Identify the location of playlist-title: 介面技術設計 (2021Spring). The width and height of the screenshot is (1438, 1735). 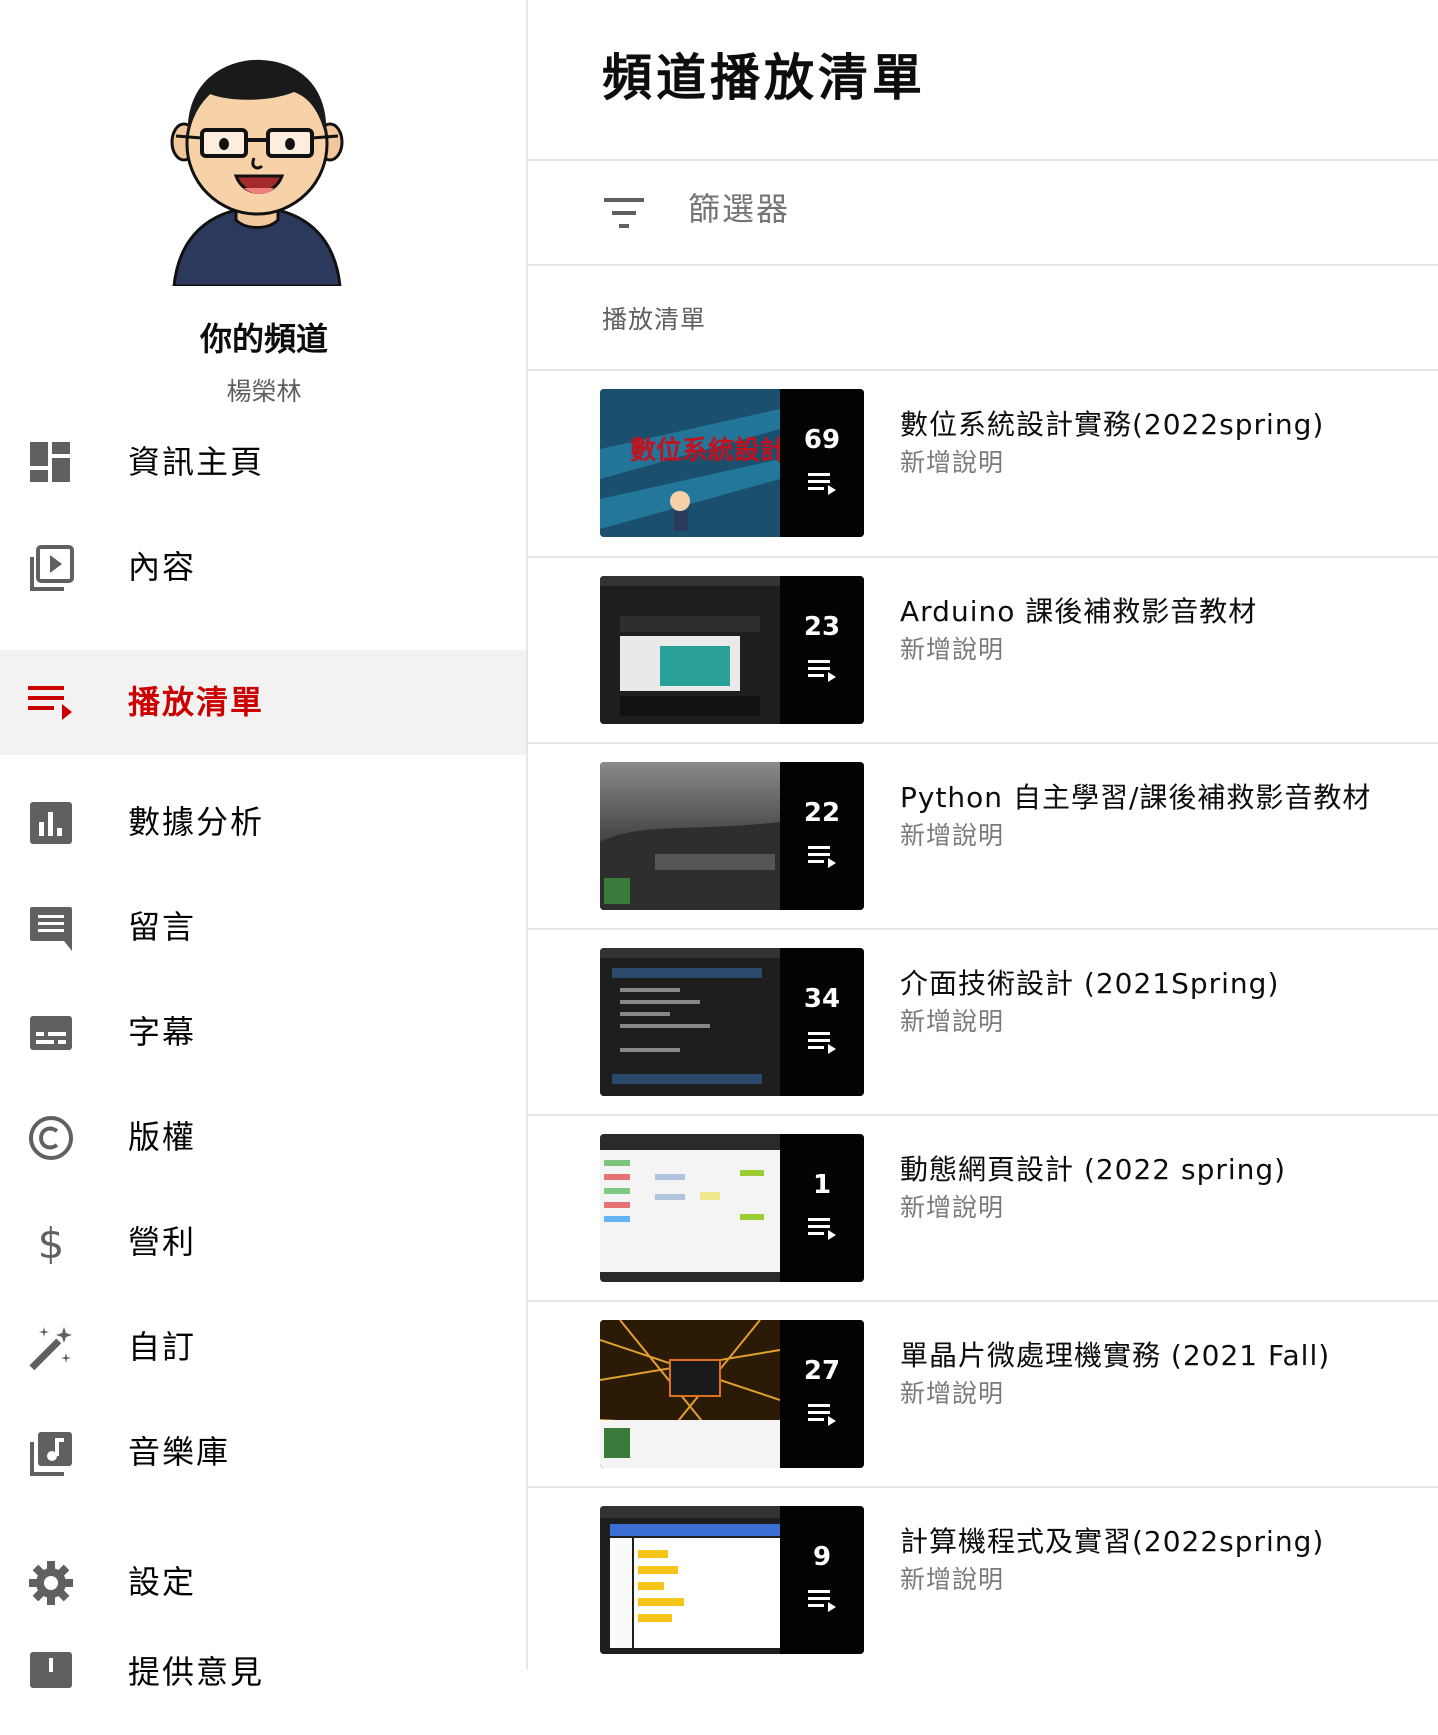
(1089, 982).